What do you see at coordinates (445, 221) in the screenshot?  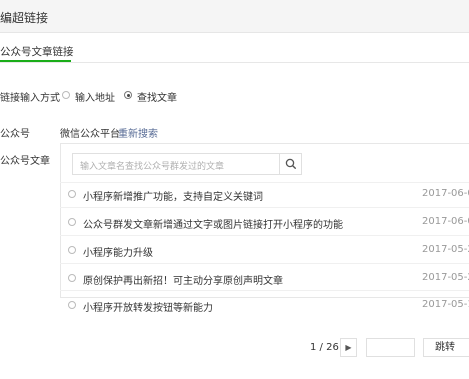 I see `article-date: 2017-06-01` at bounding box center [445, 221].